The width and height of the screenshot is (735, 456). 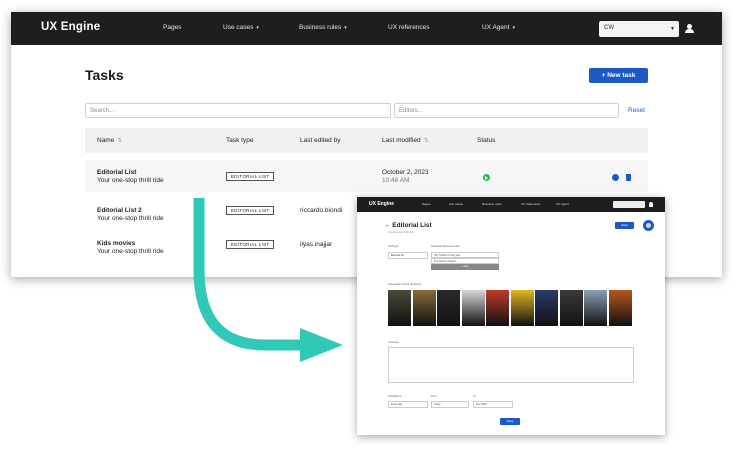 I want to click on add-button: + Add, so click(x=465, y=267).